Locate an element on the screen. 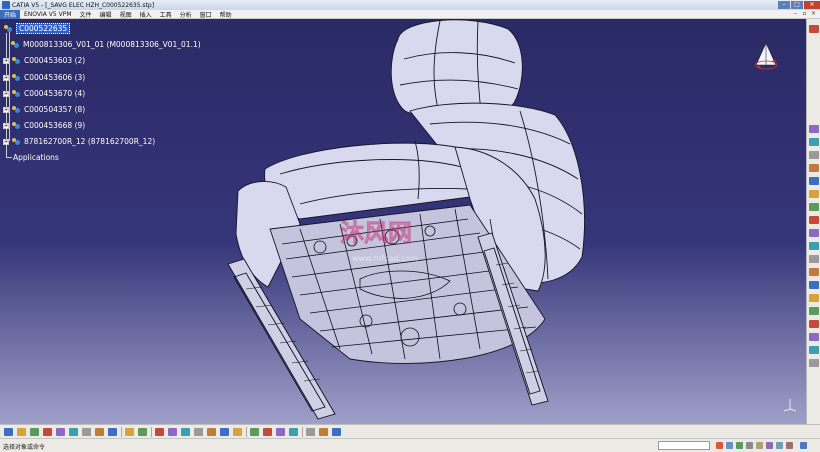 The width and height of the screenshot is (820, 452). annotation-icon is located at coordinates (814, 350).